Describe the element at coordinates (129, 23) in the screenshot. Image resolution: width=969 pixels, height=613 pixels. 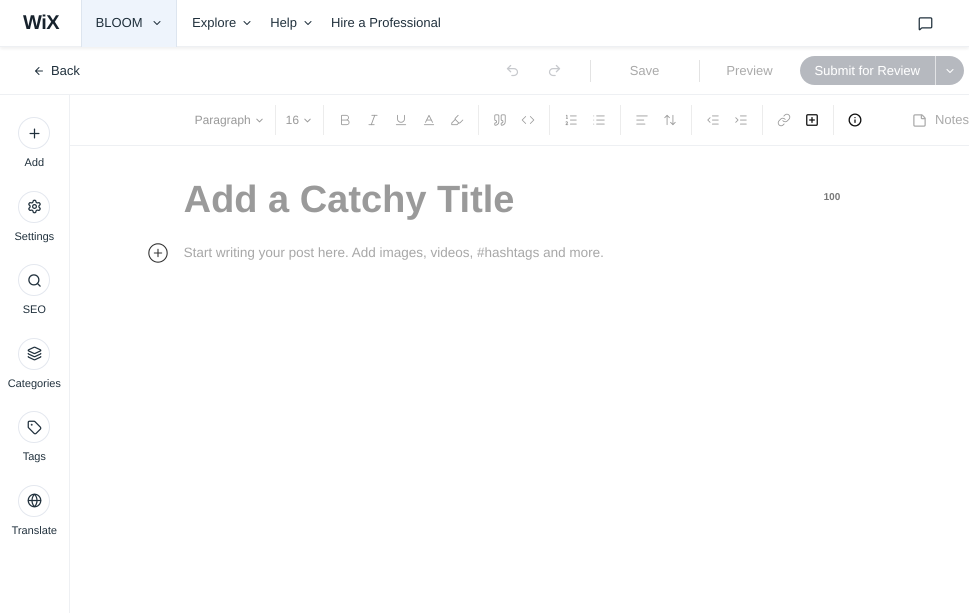
I see `site-menu-tab: BLOOM` at that location.